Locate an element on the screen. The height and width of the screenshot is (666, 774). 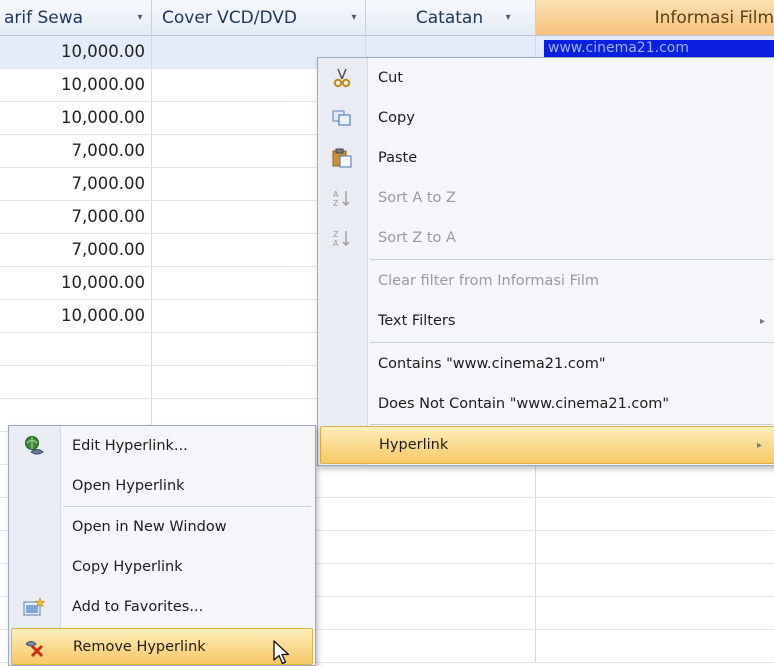
sort-ascending-icon: AZ is located at coordinates (342, 198).